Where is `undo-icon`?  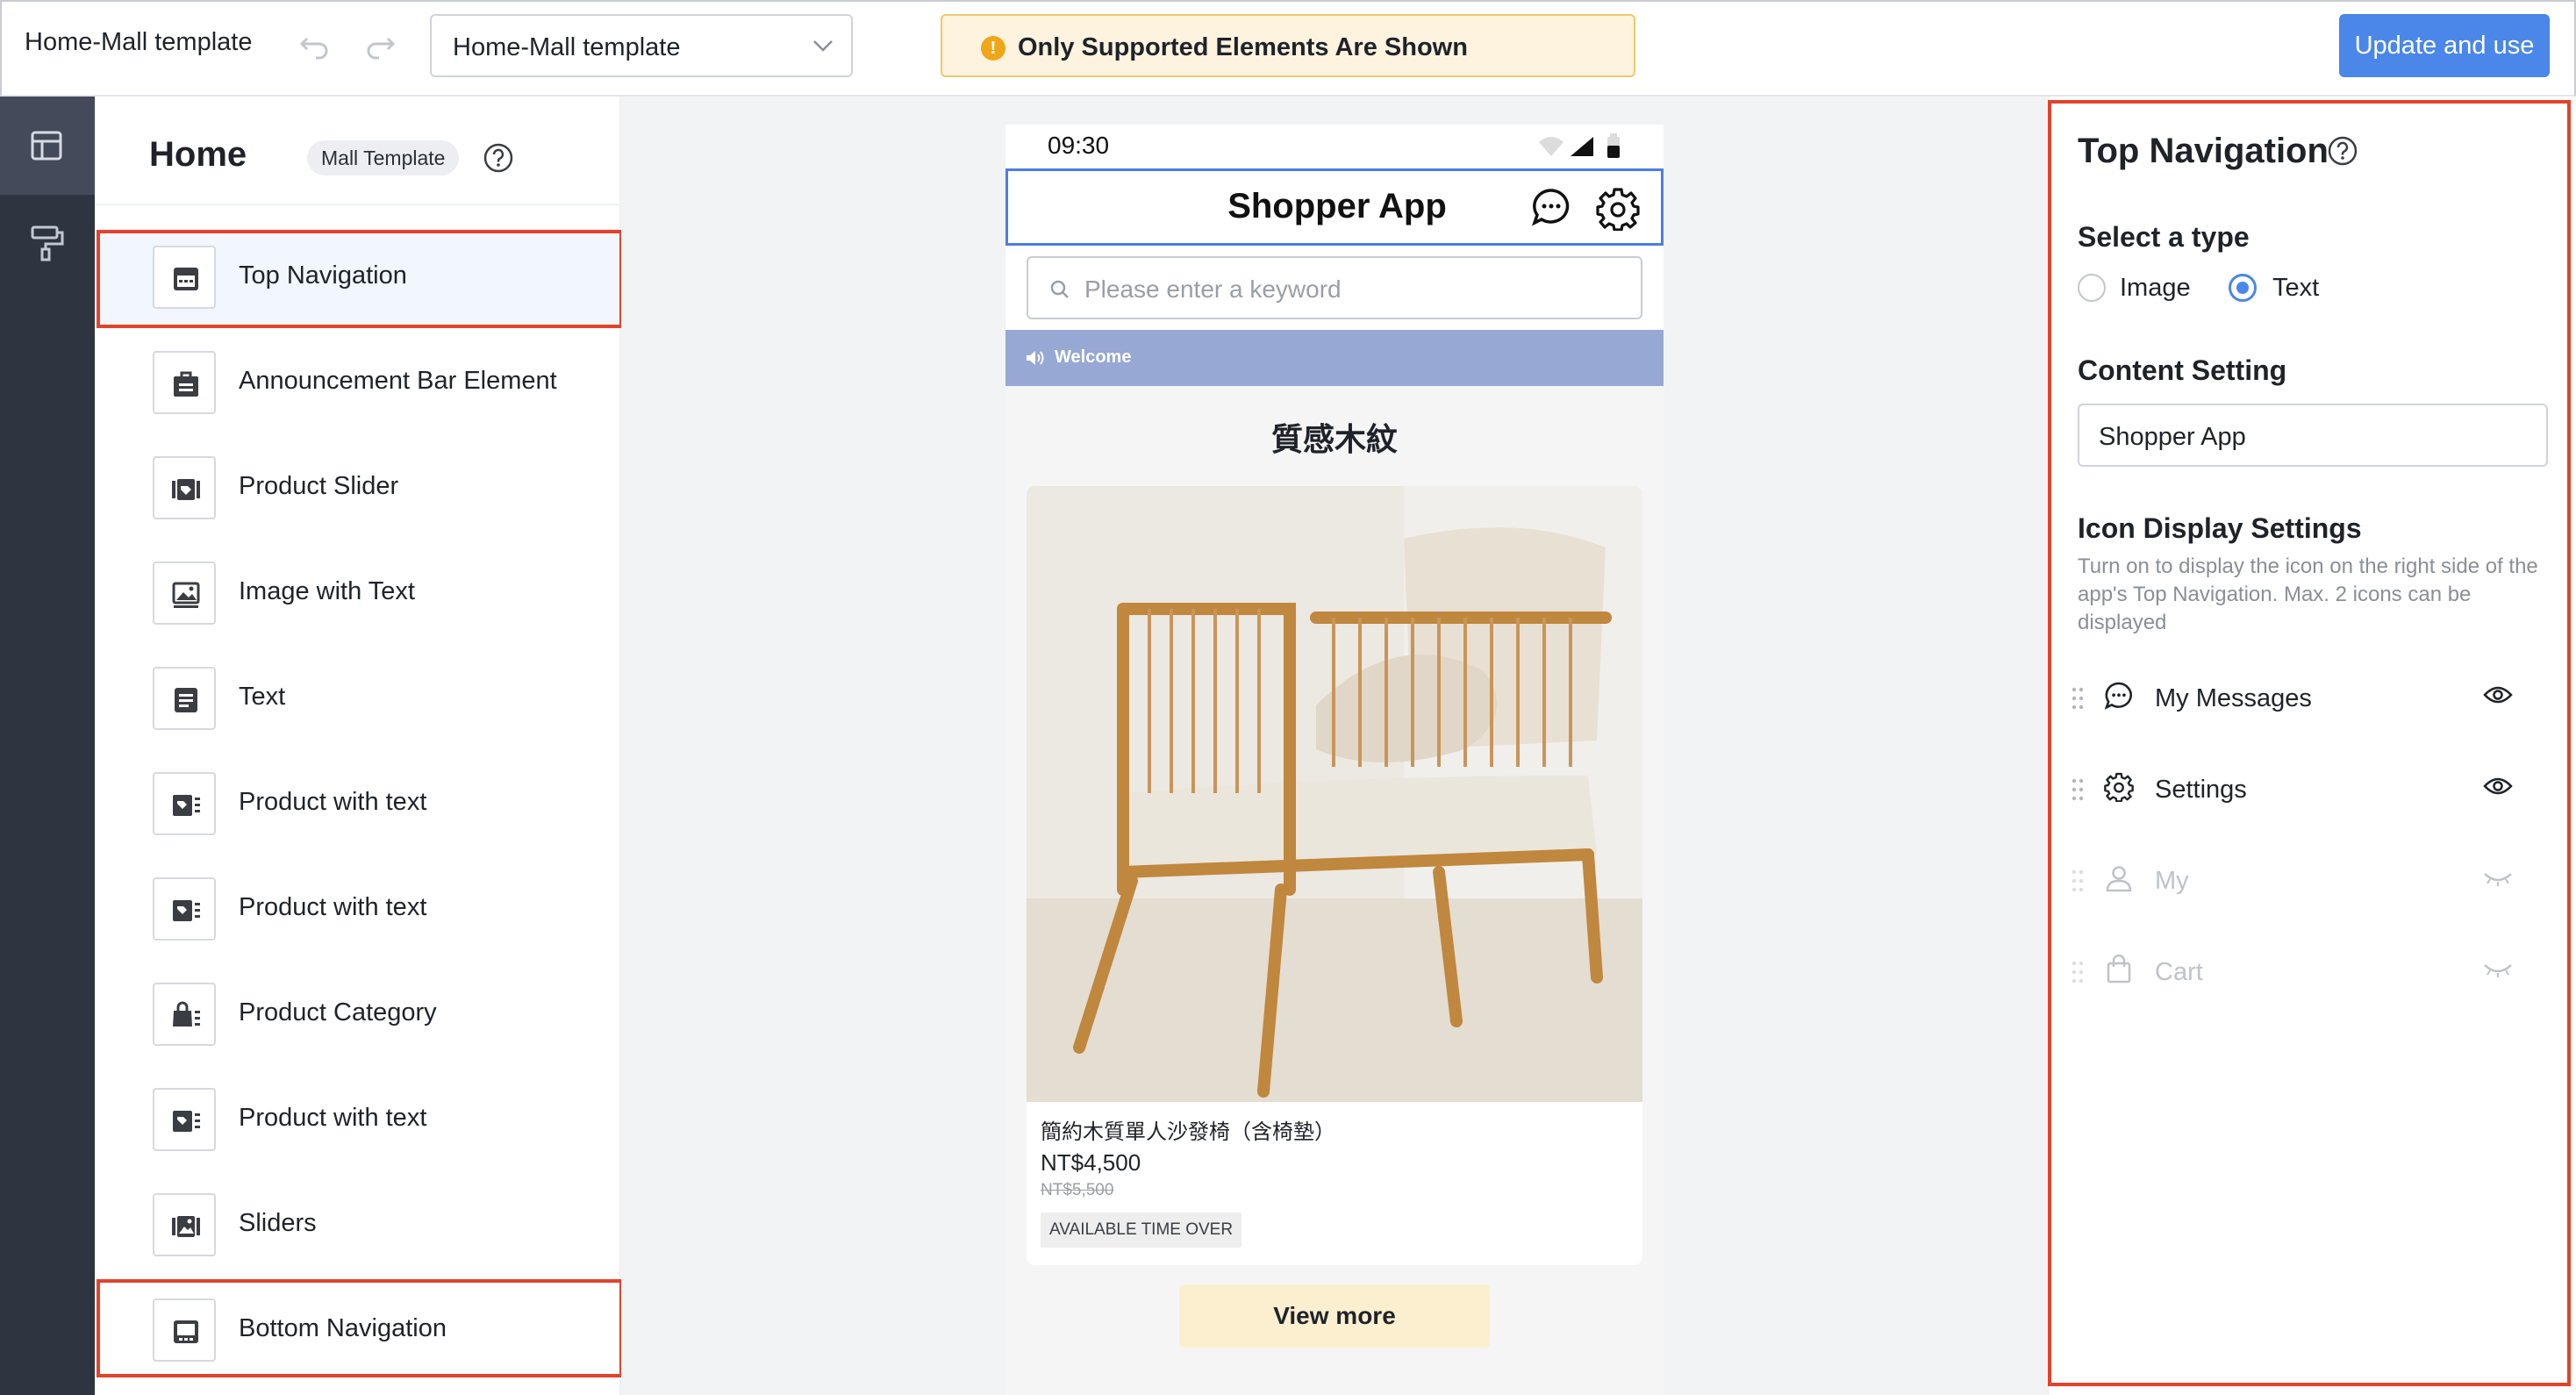
undo-icon is located at coordinates (314, 44).